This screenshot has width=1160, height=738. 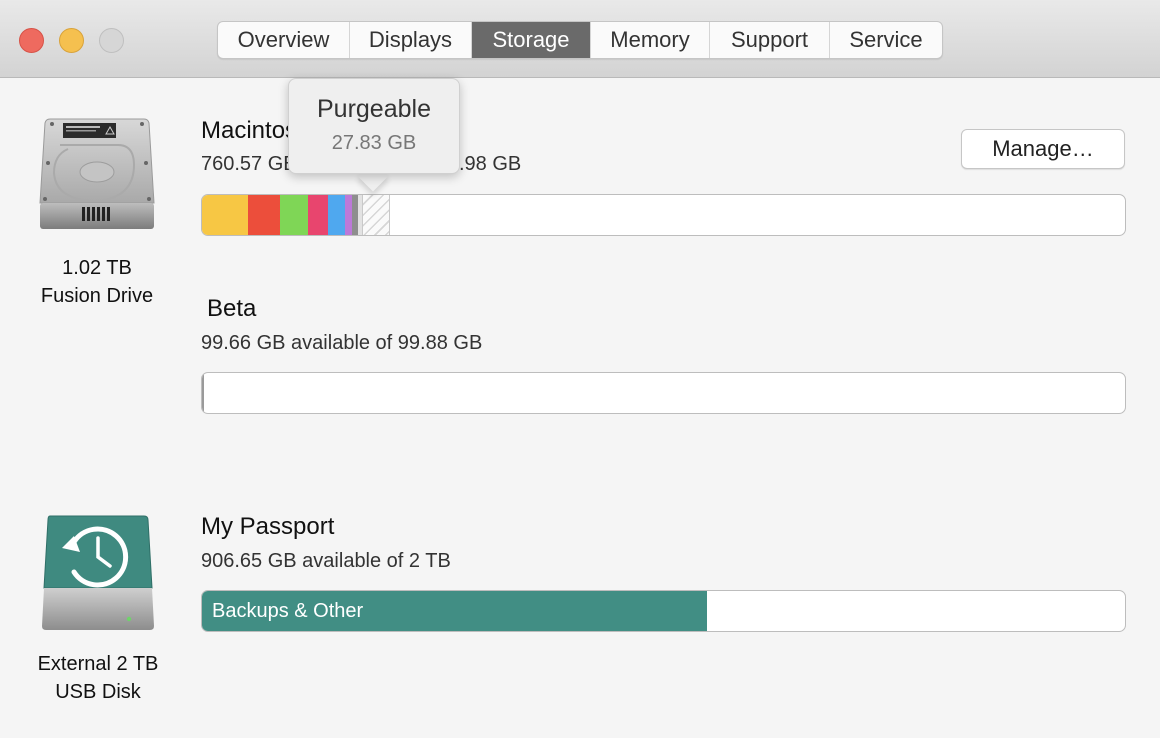 What do you see at coordinates (71, 40) in the screenshot?
I see `minimize-window-button` at bounding box center [71, 40].